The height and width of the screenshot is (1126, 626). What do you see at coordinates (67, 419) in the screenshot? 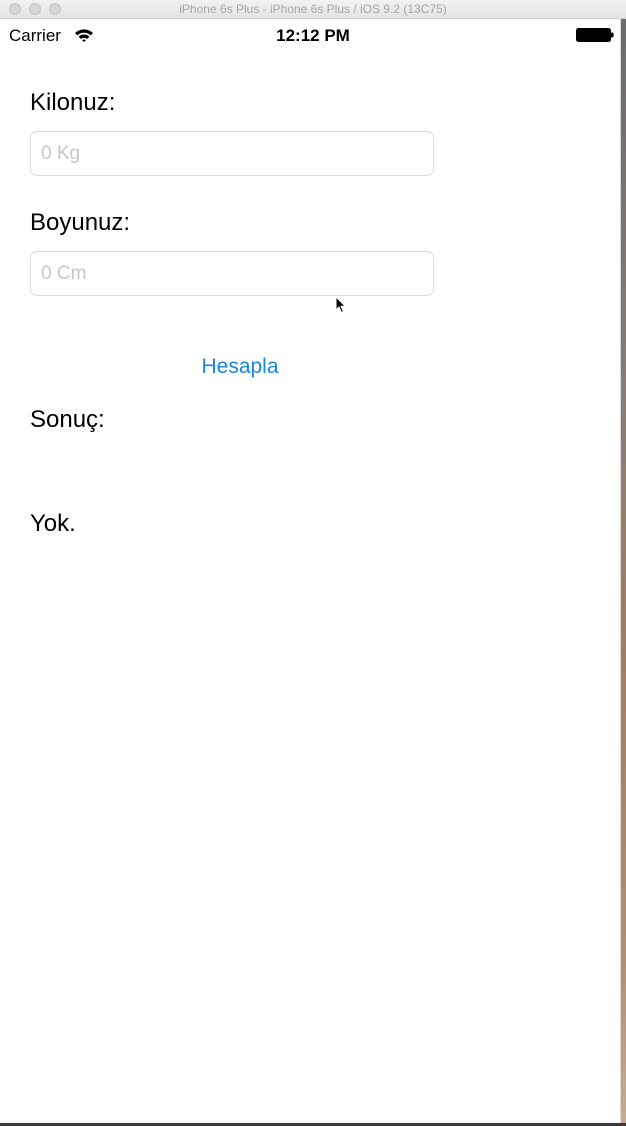
I see `result-label: Sonuç:` at bounding box center [67, 419].